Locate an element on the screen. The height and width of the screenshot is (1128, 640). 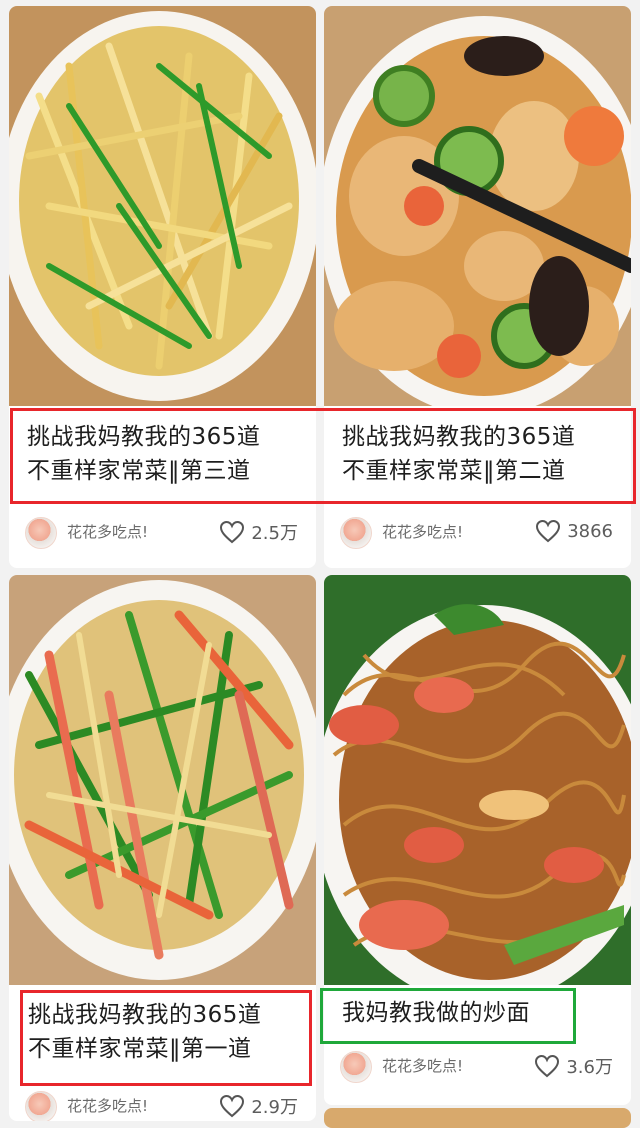
like-button: 2.5万 is located at coordinates (258, 532).